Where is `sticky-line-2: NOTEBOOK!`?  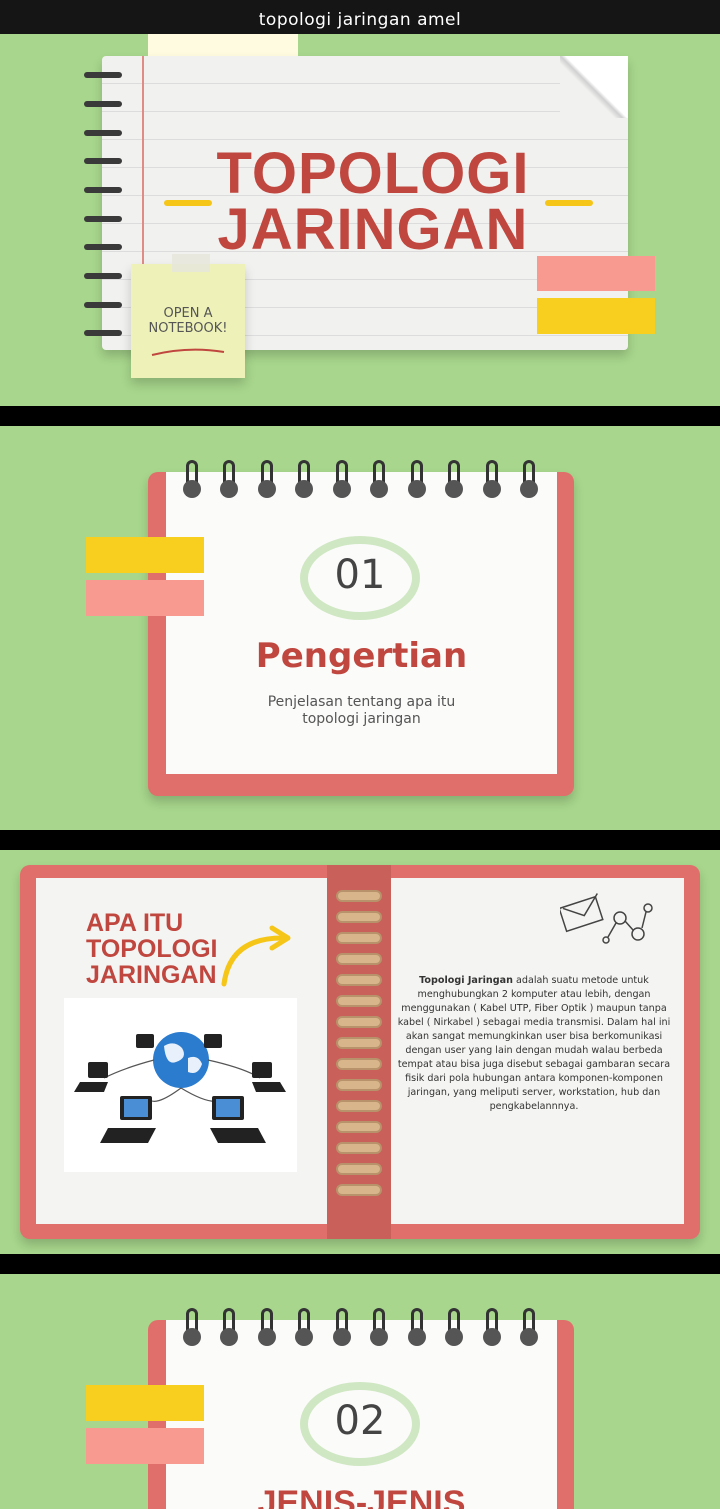 sticky-line-2: NOTEBOOK! is located at coordinates (188, 328).